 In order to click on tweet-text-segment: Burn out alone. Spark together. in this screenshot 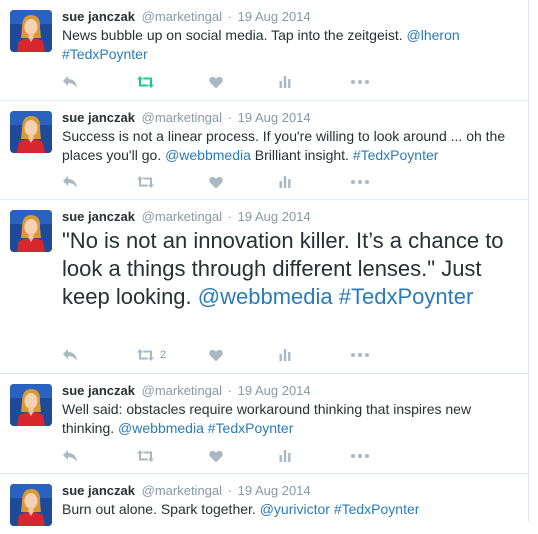, I will do `click(161, 509)`.